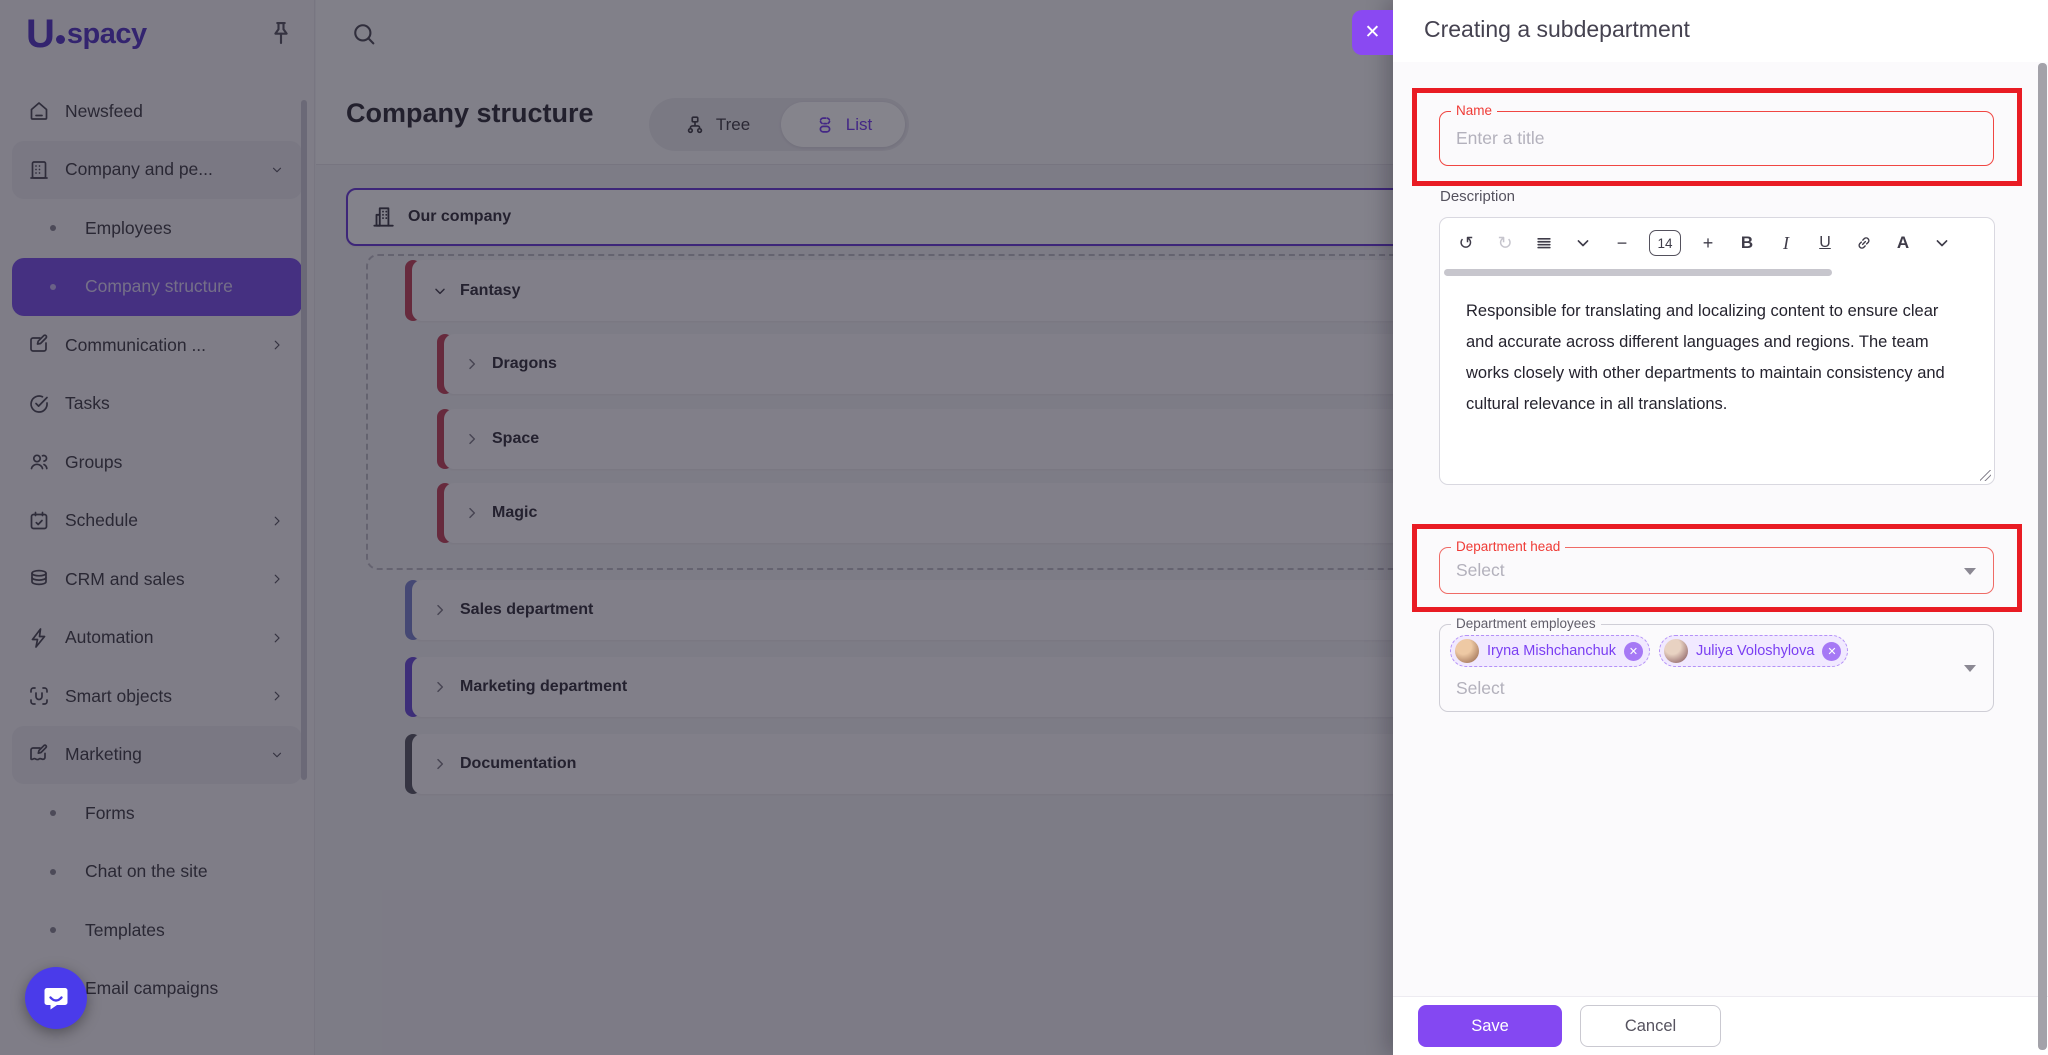  I want to click on cancel-button: Cancel, so click(1650, 1026).